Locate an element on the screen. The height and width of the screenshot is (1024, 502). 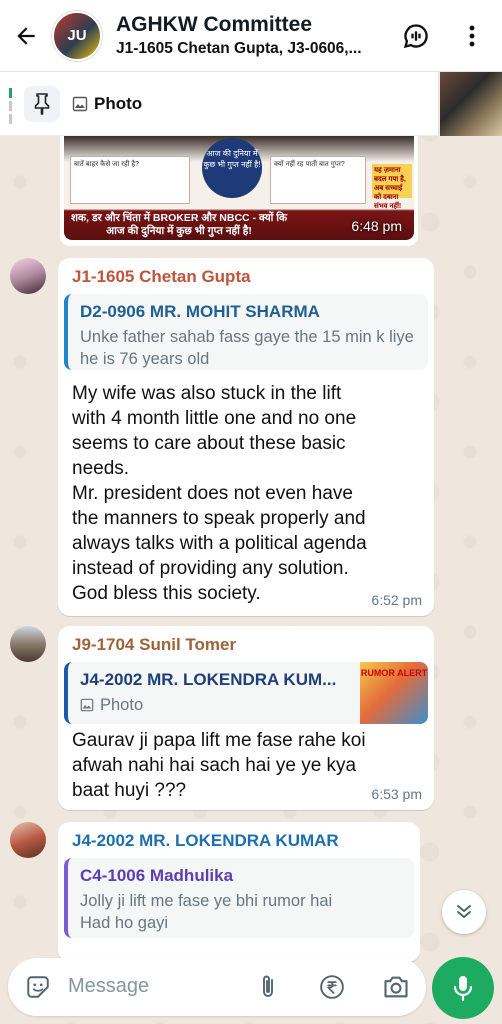
arrow-left-icon is located at coordinates (26, 35).